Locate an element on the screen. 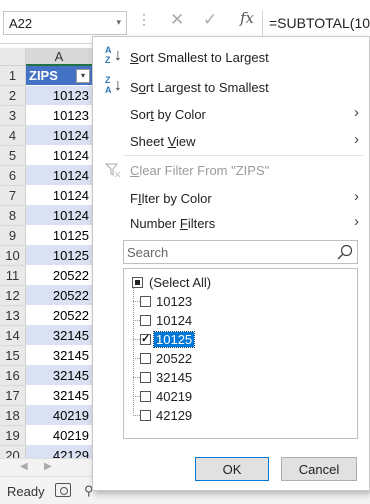 The image size is (370, 504). ok-button: OK is located at coordinates (232, 469).